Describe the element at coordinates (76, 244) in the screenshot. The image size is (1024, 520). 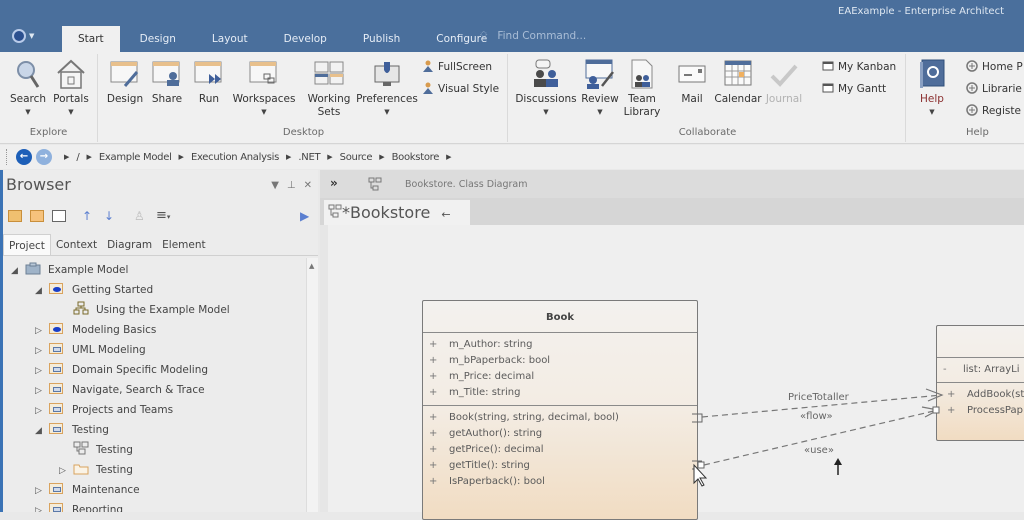
I see `browser-tab-context: Context` at that location.